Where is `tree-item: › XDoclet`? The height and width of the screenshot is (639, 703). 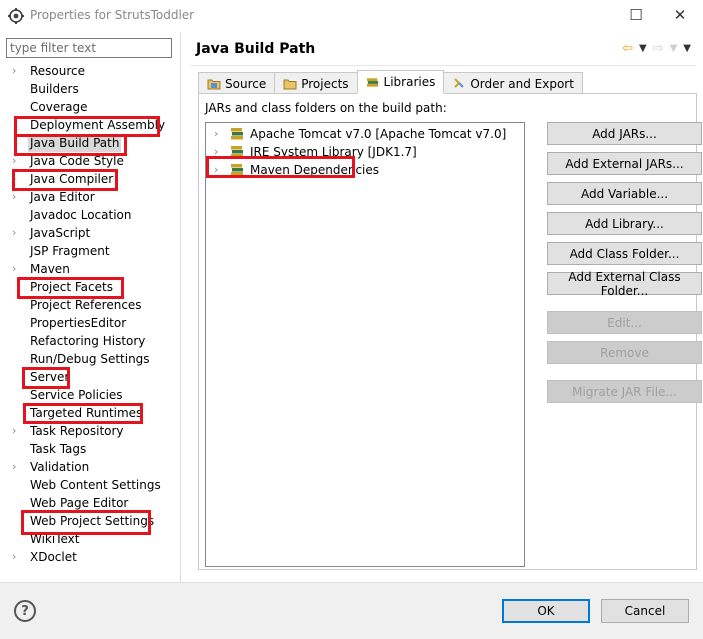
tree-item: › XDoclet is located at coordinates (90, 557).